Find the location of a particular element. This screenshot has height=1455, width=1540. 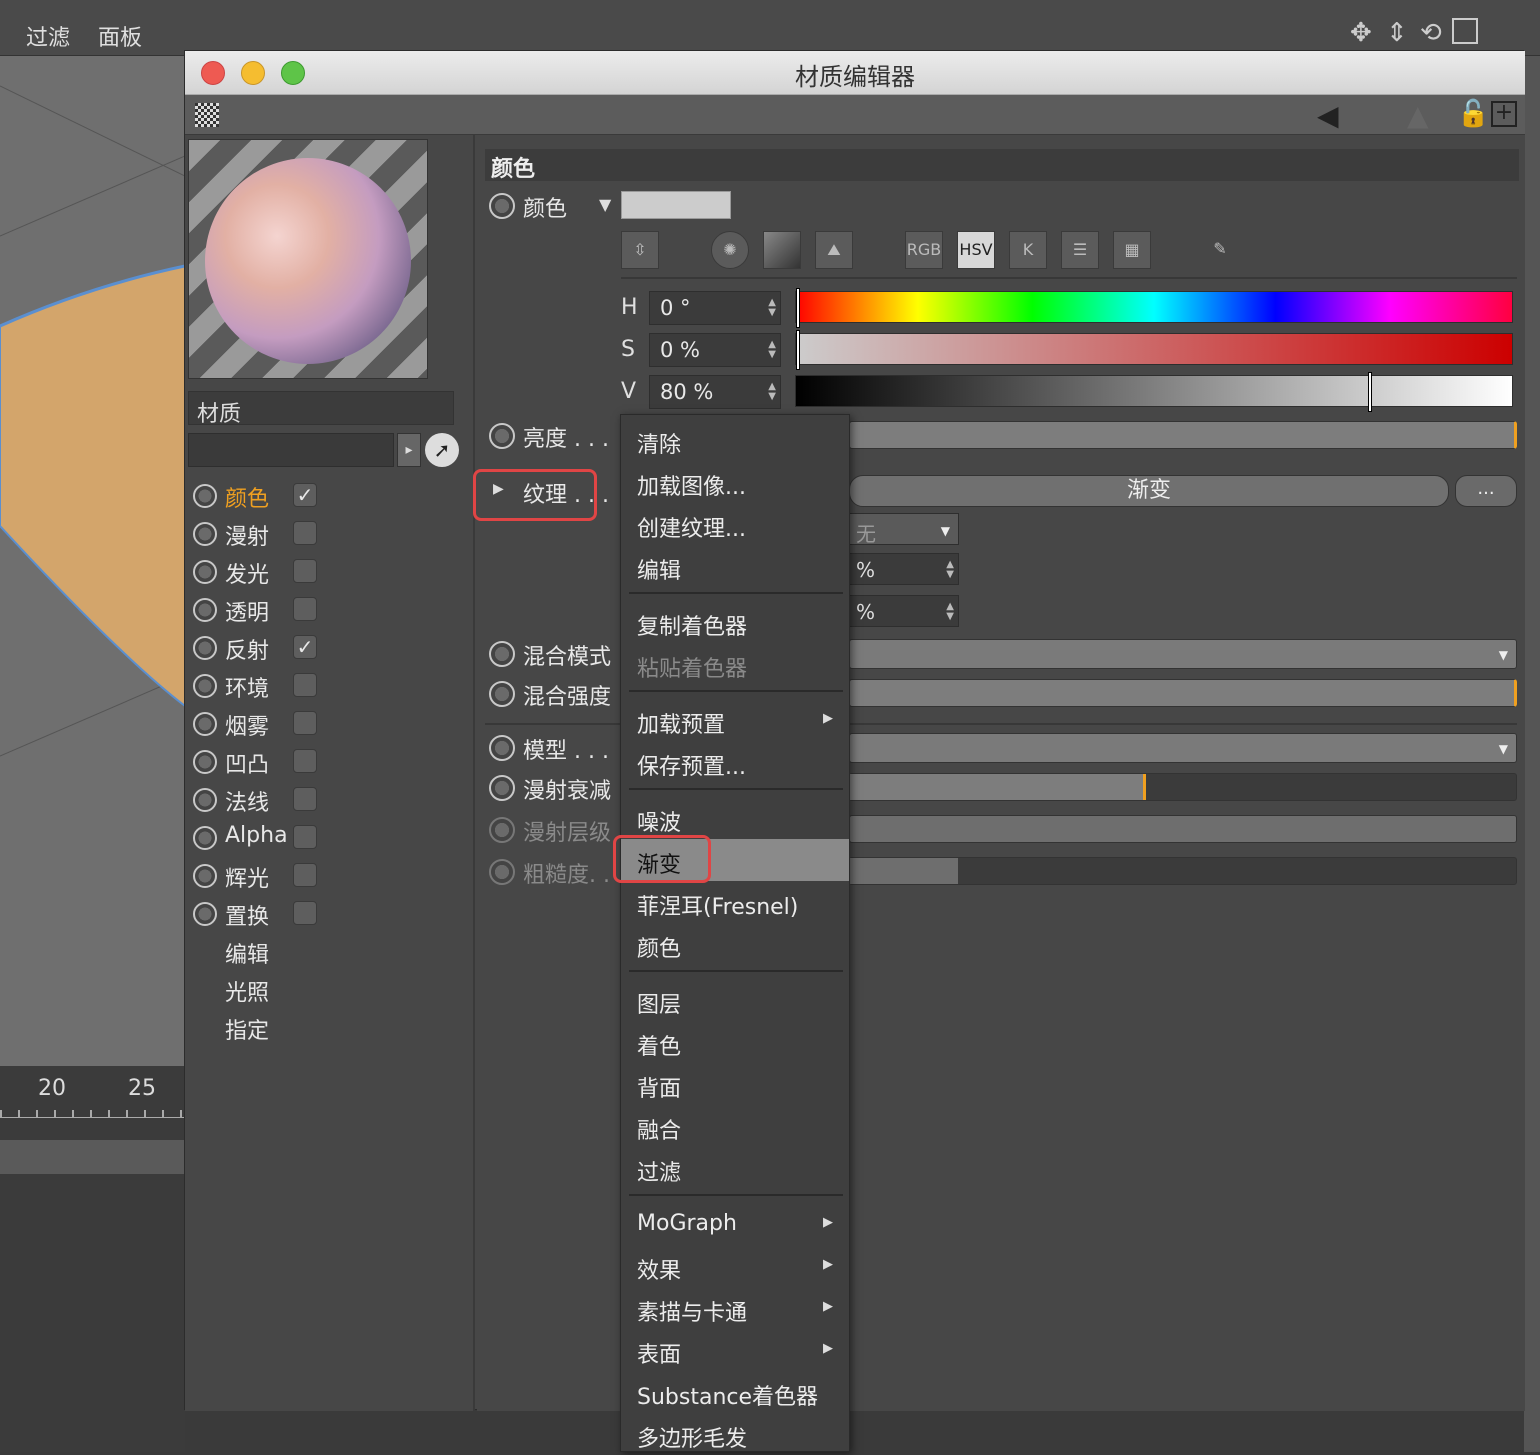

model-radio is located at coordinates (502, 748).